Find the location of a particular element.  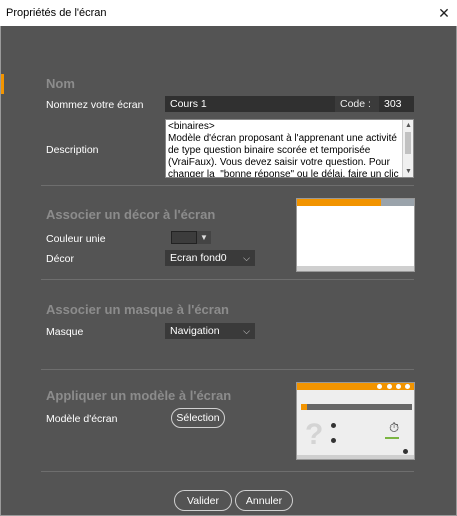

description-scrollbar: ▲ ▼ is located at coordinates (407, 148).